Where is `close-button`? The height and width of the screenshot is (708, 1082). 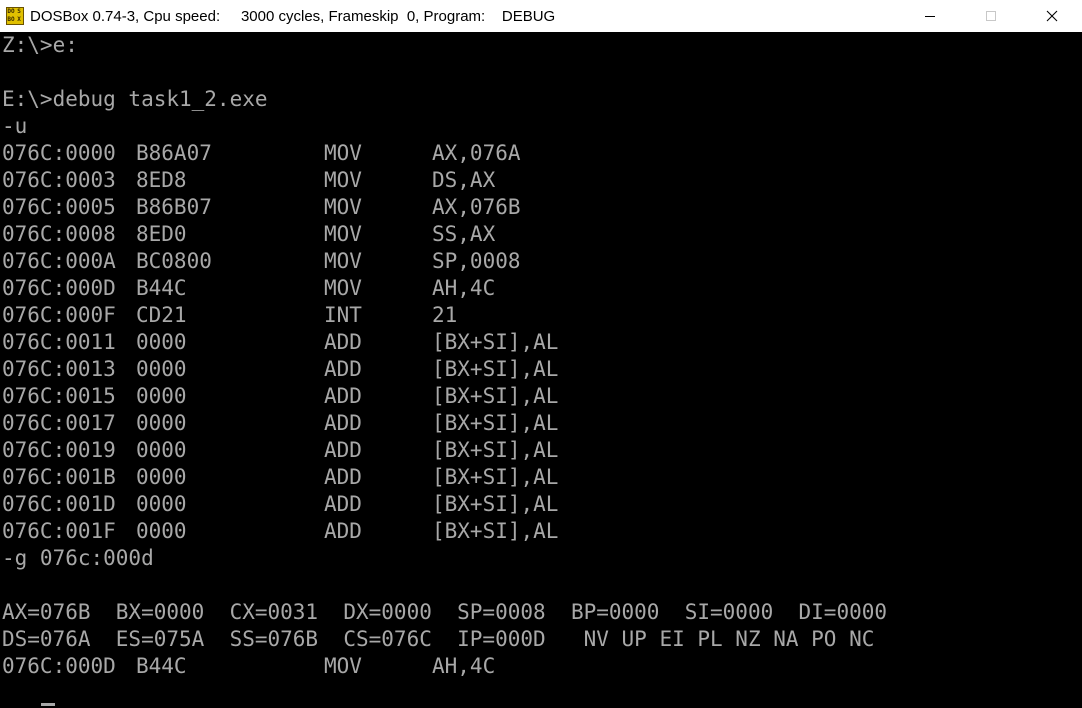
close-button is located at coordinates (1051, 16).